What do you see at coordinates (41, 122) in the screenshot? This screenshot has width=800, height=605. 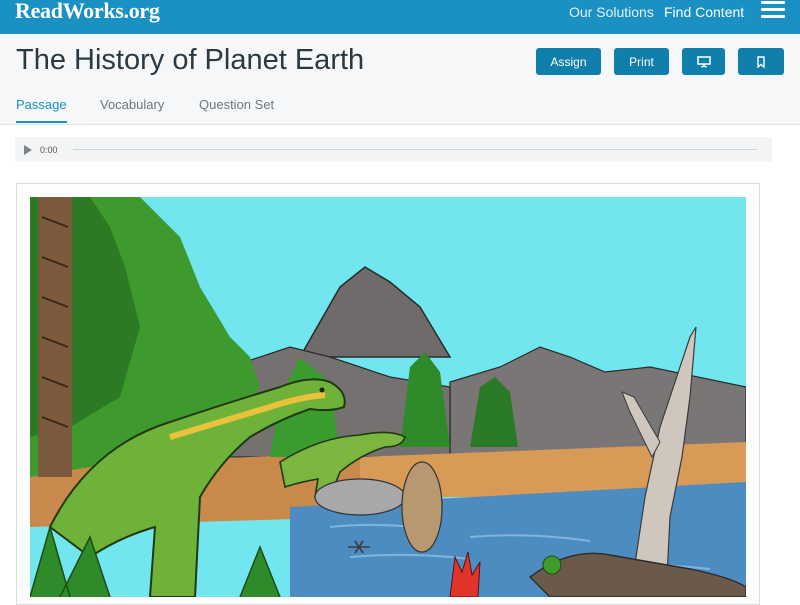 I see `active-tab-indicator` at bounding box center [41, 122].